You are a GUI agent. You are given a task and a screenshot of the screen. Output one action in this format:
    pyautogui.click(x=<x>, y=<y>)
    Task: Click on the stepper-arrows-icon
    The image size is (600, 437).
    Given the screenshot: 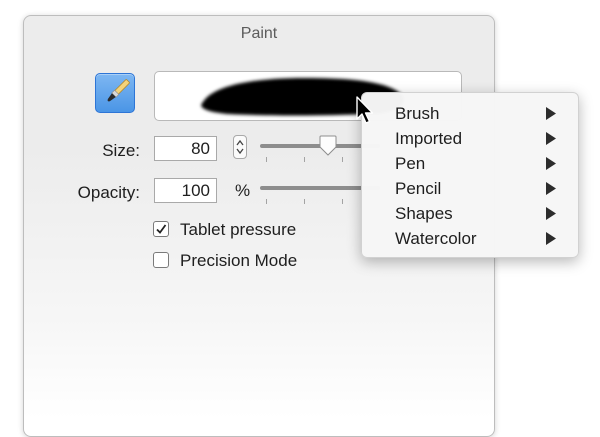 What is the action you would take?
    pyautogui.click(x=240, y=147)
    